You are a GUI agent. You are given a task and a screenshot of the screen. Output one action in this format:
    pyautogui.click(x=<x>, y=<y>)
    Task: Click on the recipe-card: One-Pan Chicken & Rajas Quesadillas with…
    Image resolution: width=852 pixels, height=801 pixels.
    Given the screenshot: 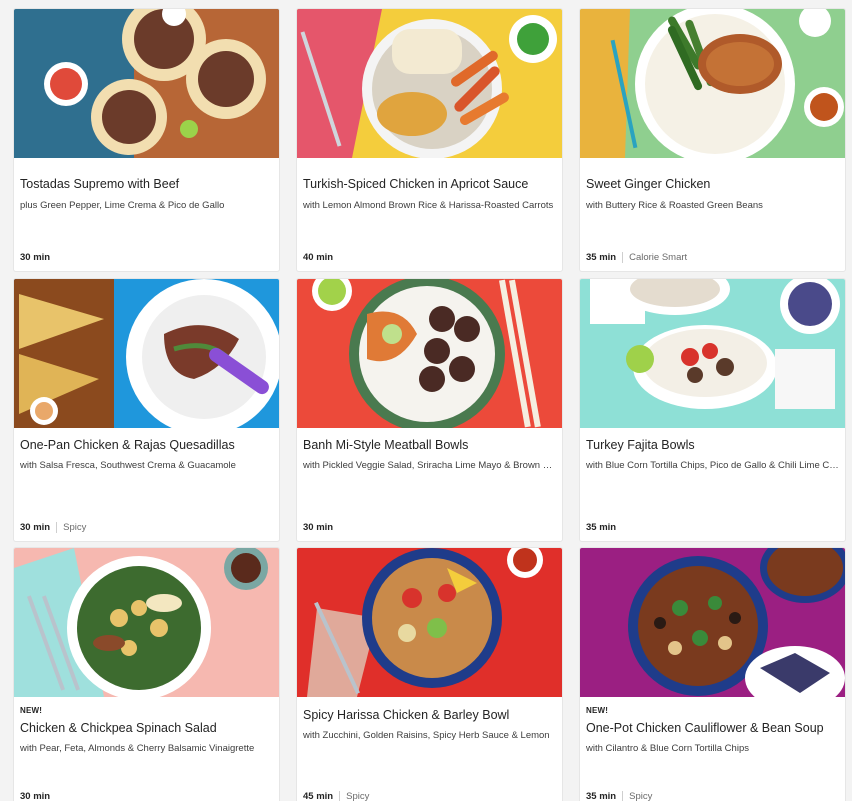 What is the action you would take?
    pyautogui.click(x=146, y=410)
    